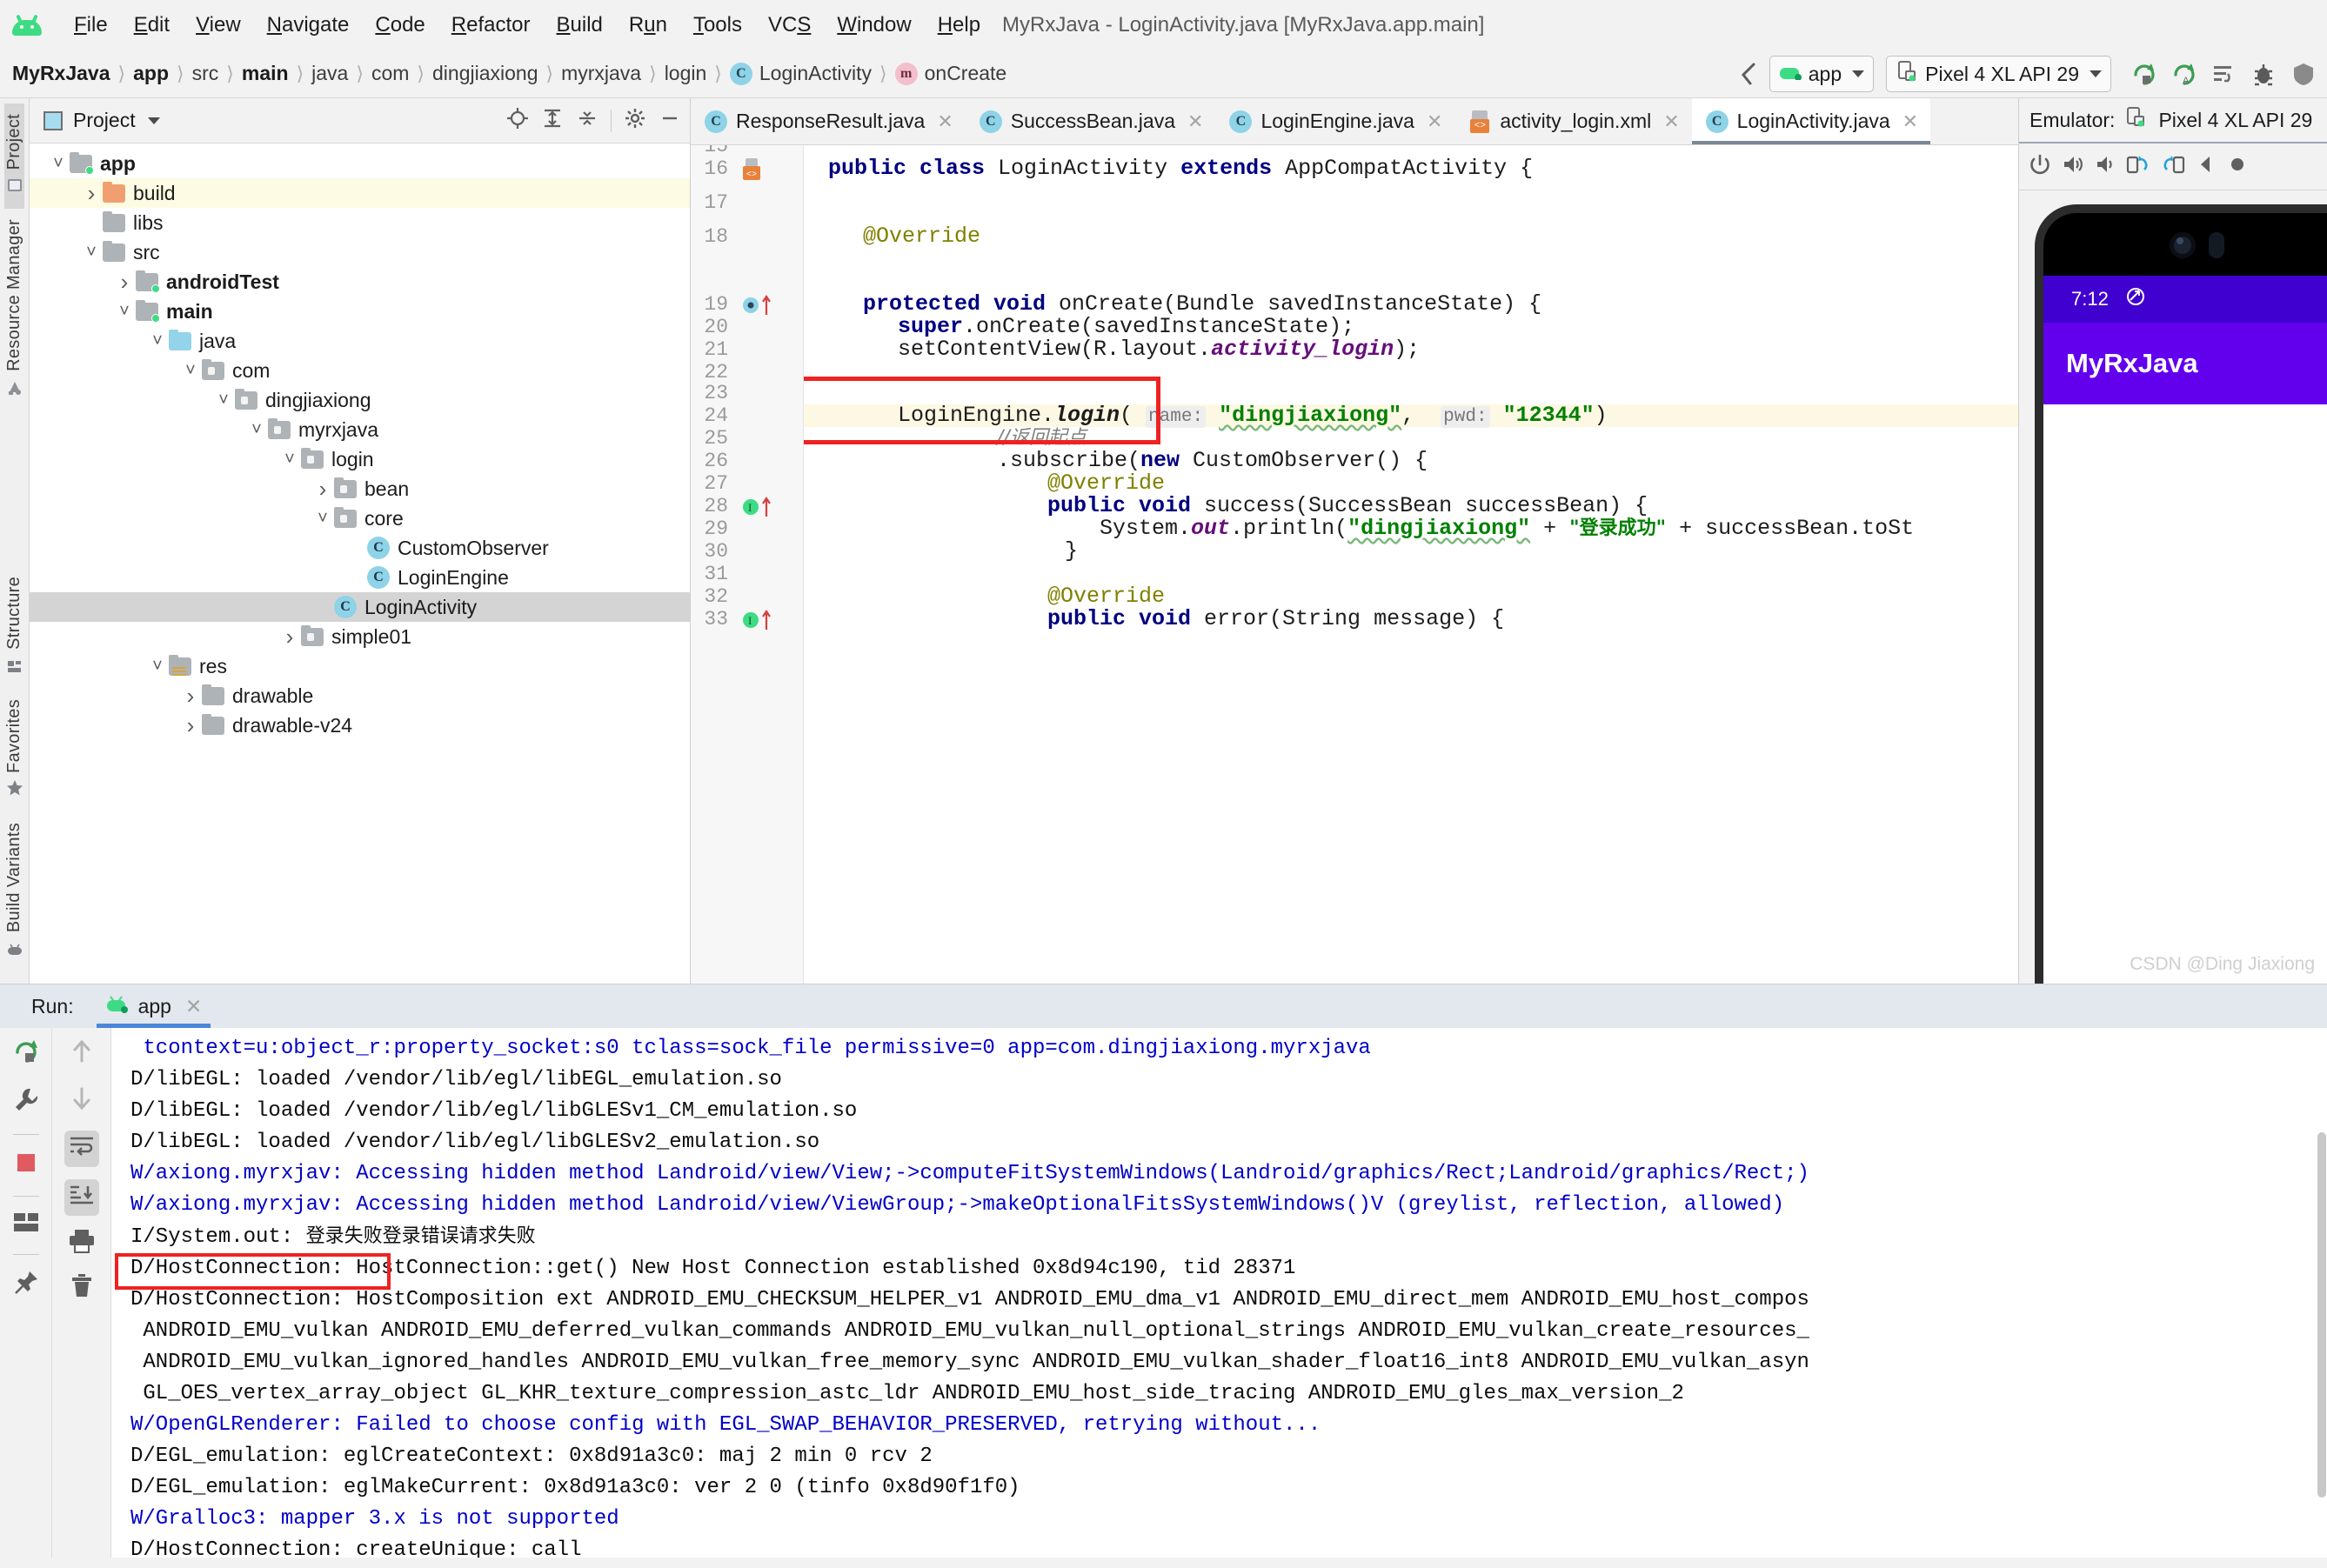 This screenshot has height=1568, width=2327. What do you see at coordinates (517, 121) in the screenshot?
I see `locate-icon` at bounding box center [517, 121].